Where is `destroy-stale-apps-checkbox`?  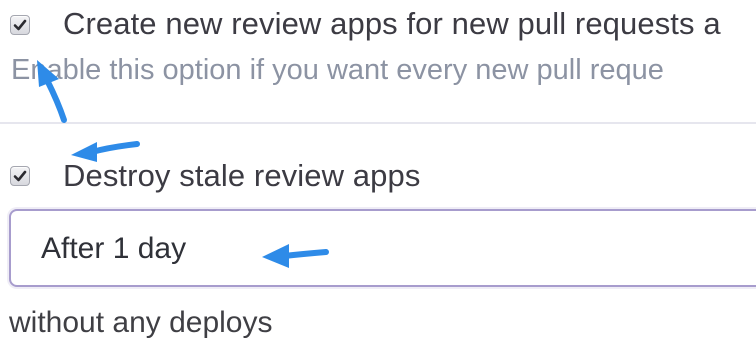 destroy-stale-apps-checkbox is located at coordinates (20, 176).